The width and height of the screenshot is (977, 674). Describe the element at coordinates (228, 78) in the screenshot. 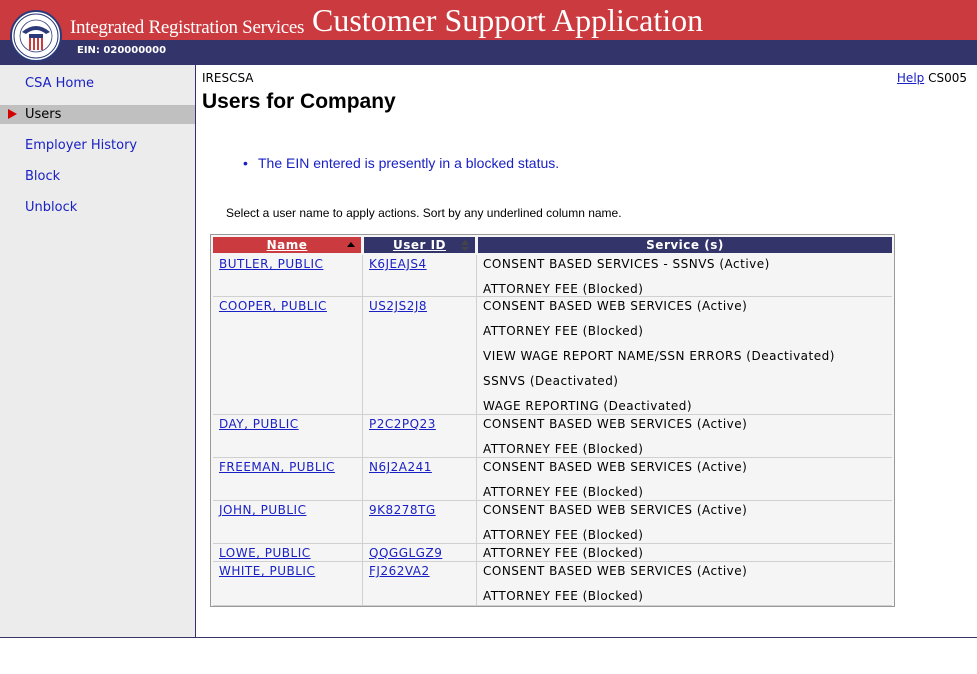

I see `screen-code: IRESCSA` at that location.